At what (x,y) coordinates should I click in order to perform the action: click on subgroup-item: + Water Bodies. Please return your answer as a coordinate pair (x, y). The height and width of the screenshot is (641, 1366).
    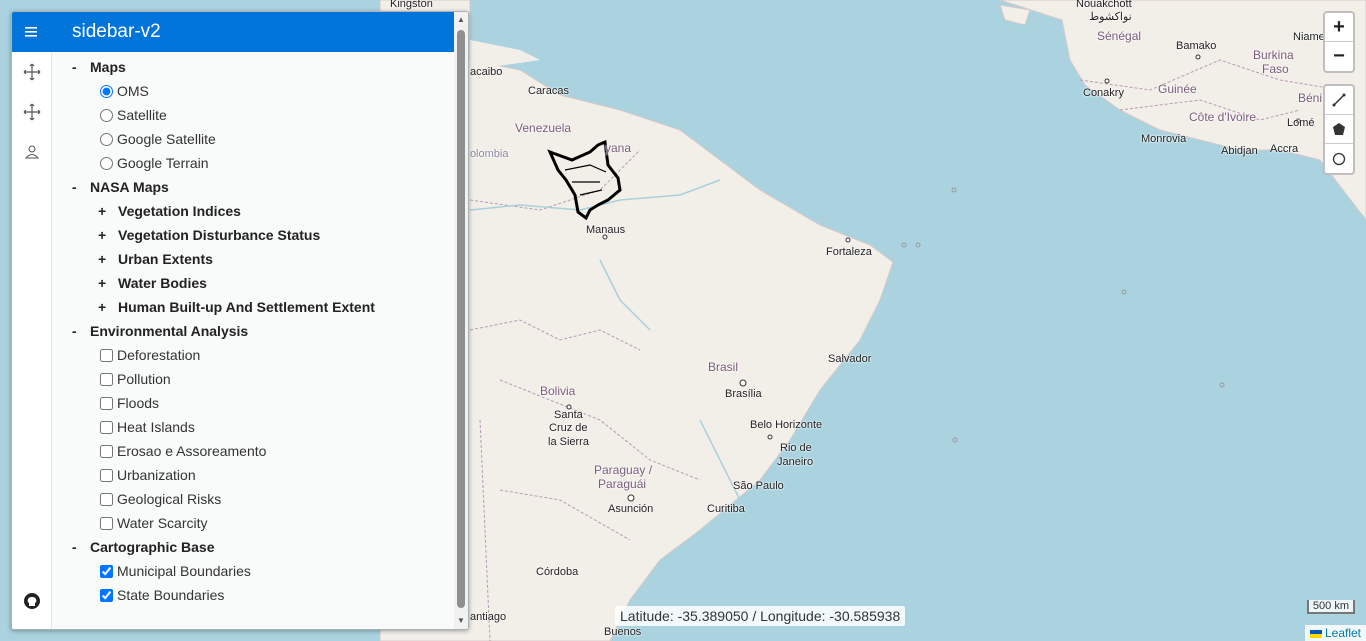
    Looking at the image, I should click on (263, 283).